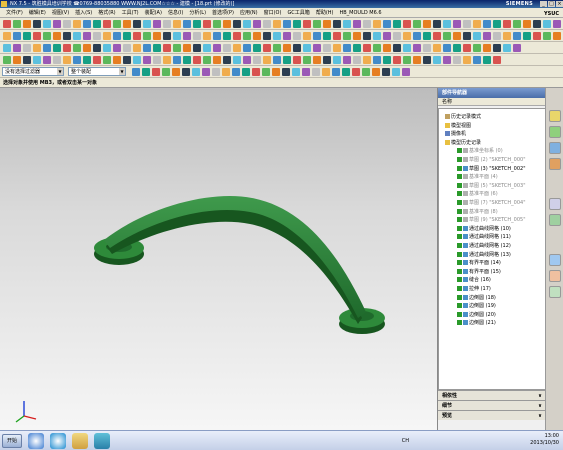 This screenshot has height=450, width=563. What do you see at coordinates (491, 203) in the screenshot?
I see `tree-node: 草图 (7) "SKETCH_004"` at bounding box center [491, 203].